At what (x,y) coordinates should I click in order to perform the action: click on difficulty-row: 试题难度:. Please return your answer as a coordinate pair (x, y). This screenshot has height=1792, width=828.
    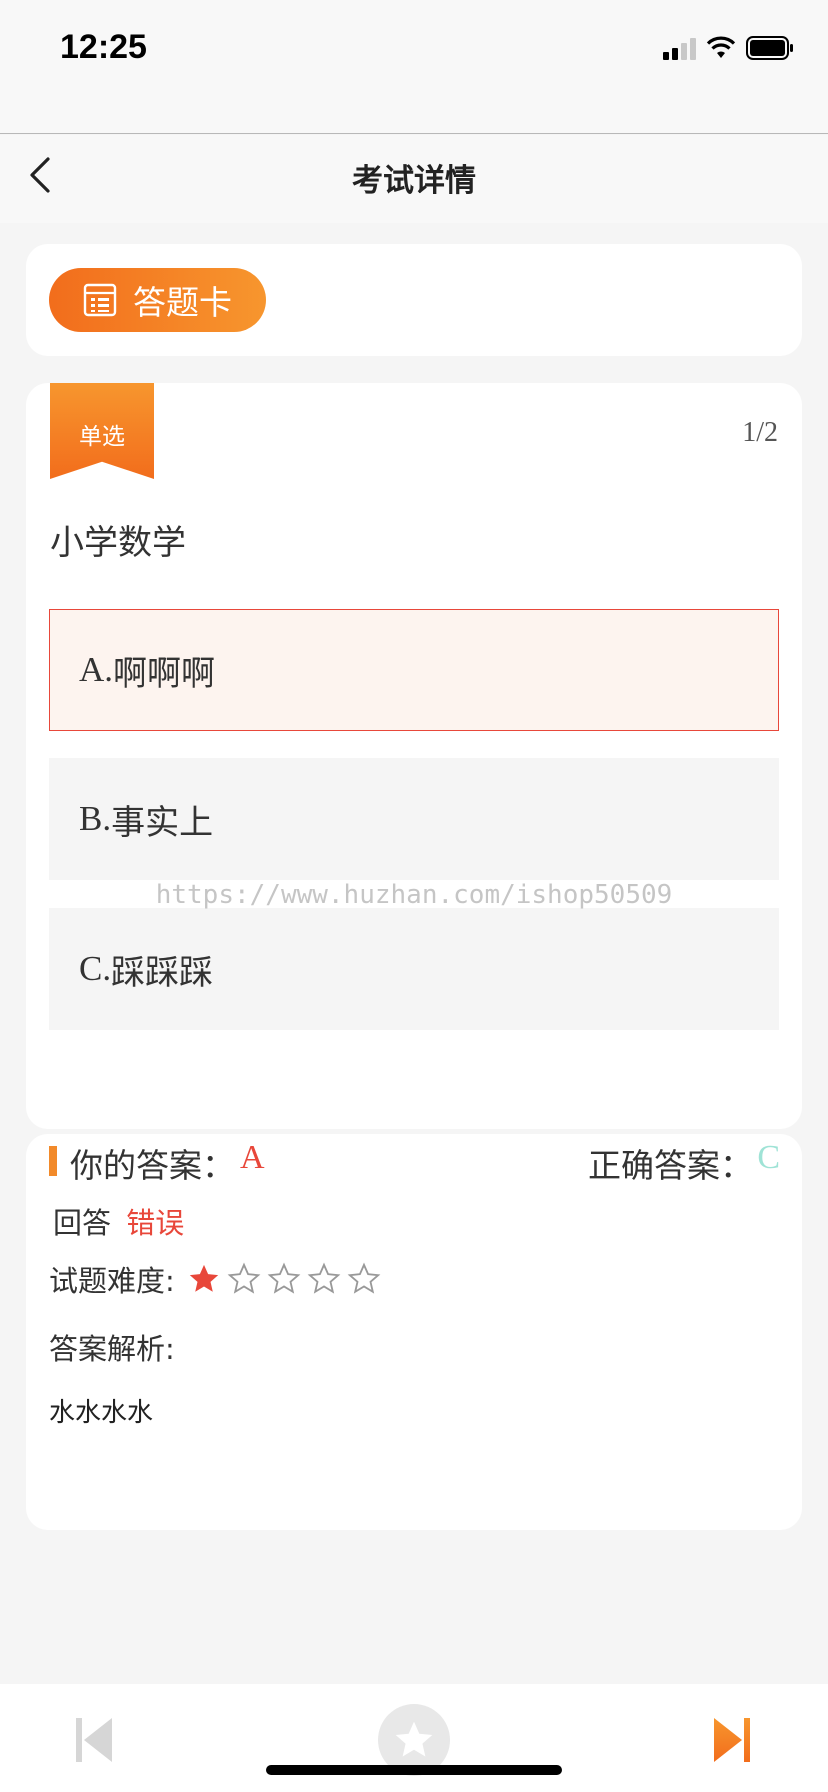
    Looking at the image, I should click on (218, 1279).